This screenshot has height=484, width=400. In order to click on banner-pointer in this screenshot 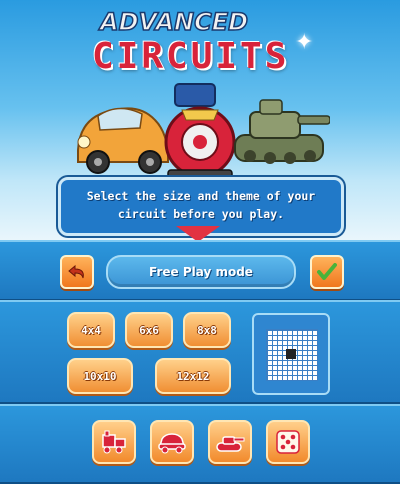, I will do `click(198, 233)`.